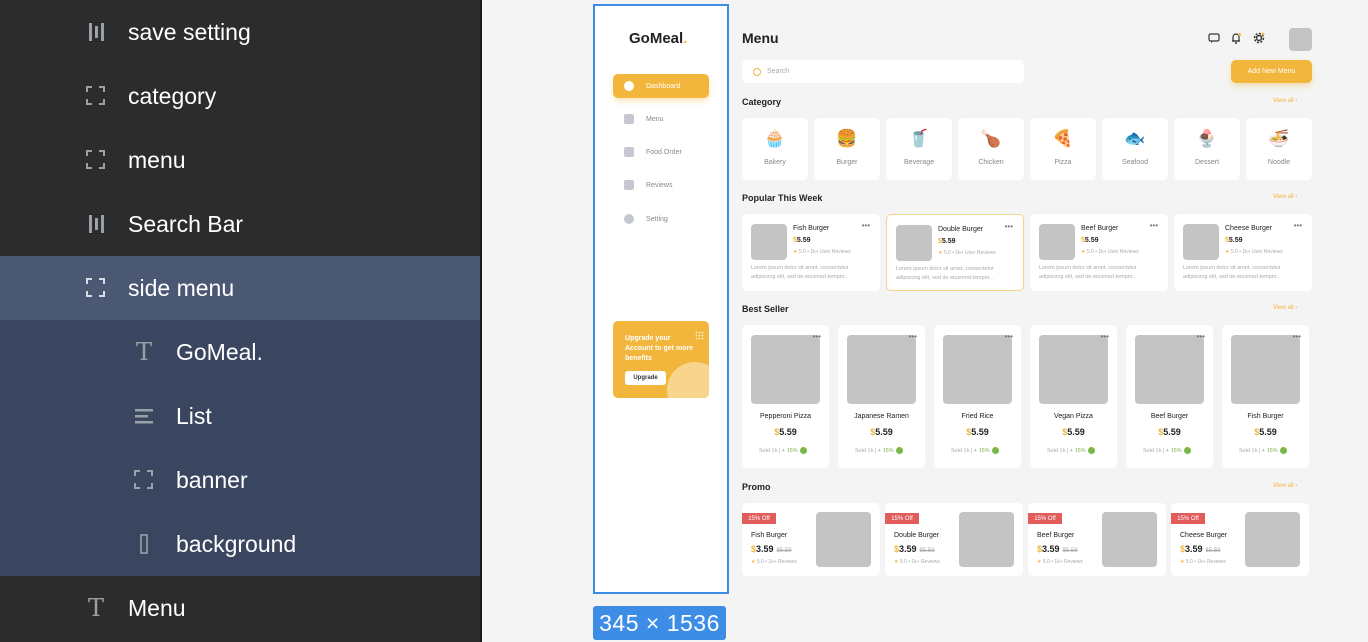  Describe the element at coordinates (1236, 38) in the screenshot. I see `bell-icon` at that location.